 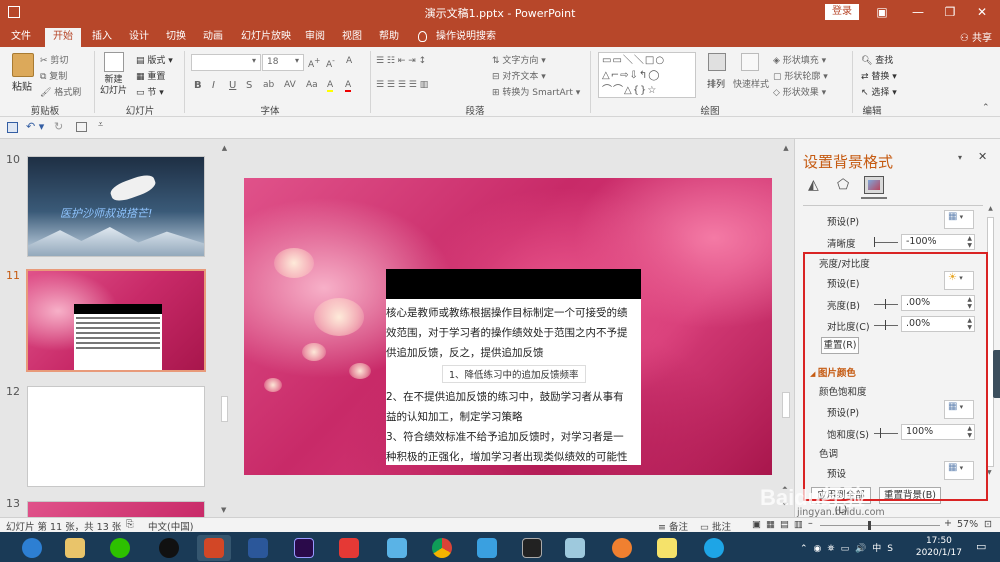 What do you see at coordinates (750, 62) in the screenshot?
I see `quick-styles-icon` at bounding box center [750, 62].